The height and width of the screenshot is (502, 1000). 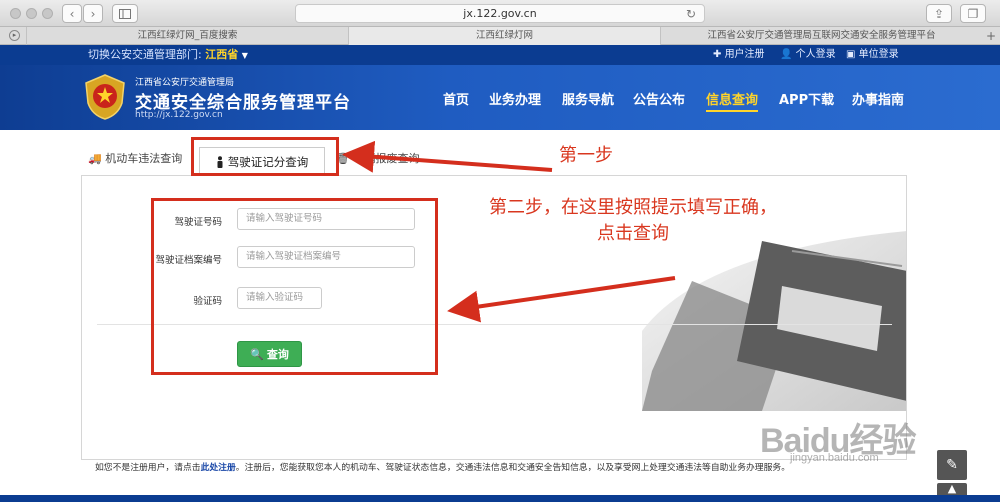 I want to click on footer-bar, so click(x=500, y=498).